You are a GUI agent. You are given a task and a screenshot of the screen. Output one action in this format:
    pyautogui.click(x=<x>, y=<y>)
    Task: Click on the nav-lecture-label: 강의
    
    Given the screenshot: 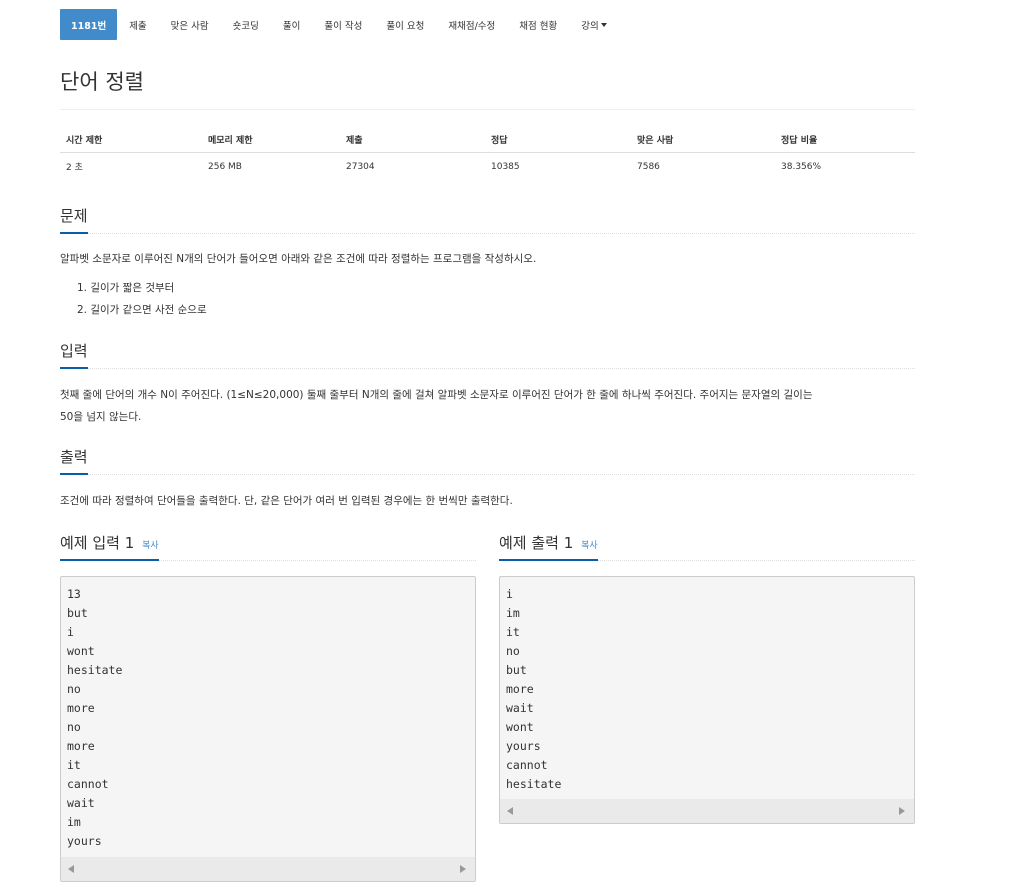 What is the action you would take?
    pyautogui.click(x=590, y=26)
    